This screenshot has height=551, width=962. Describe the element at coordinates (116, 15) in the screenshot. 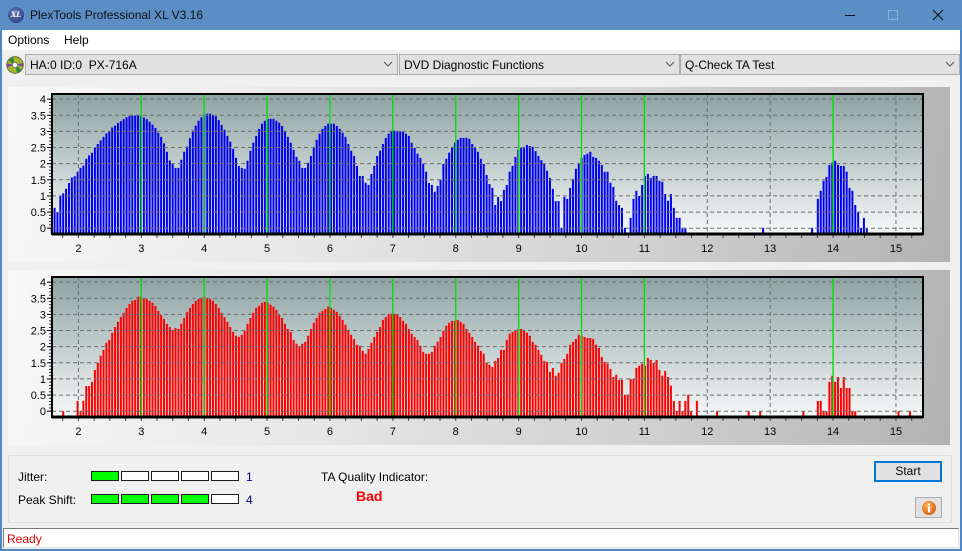

I see `window-title: PlexTools Professional XL V3.16` at that location.